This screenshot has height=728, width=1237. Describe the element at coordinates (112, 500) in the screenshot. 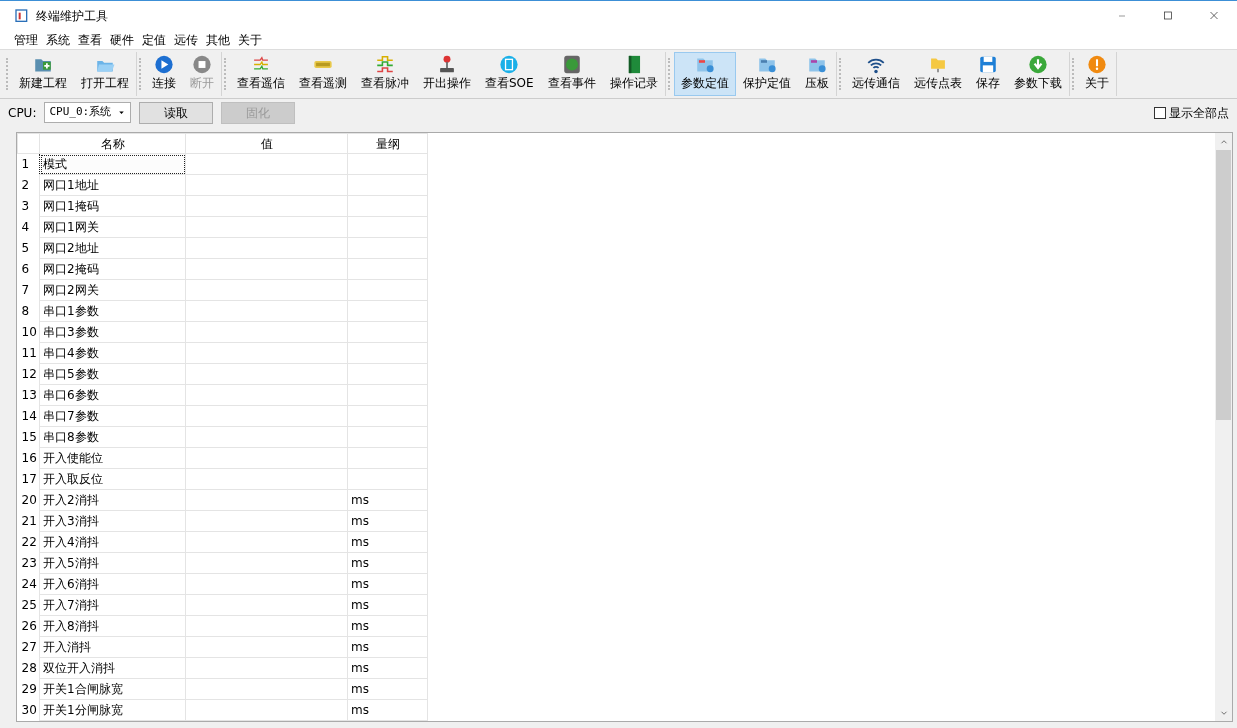

I see `table-cell: 开入2消抖` at that location.